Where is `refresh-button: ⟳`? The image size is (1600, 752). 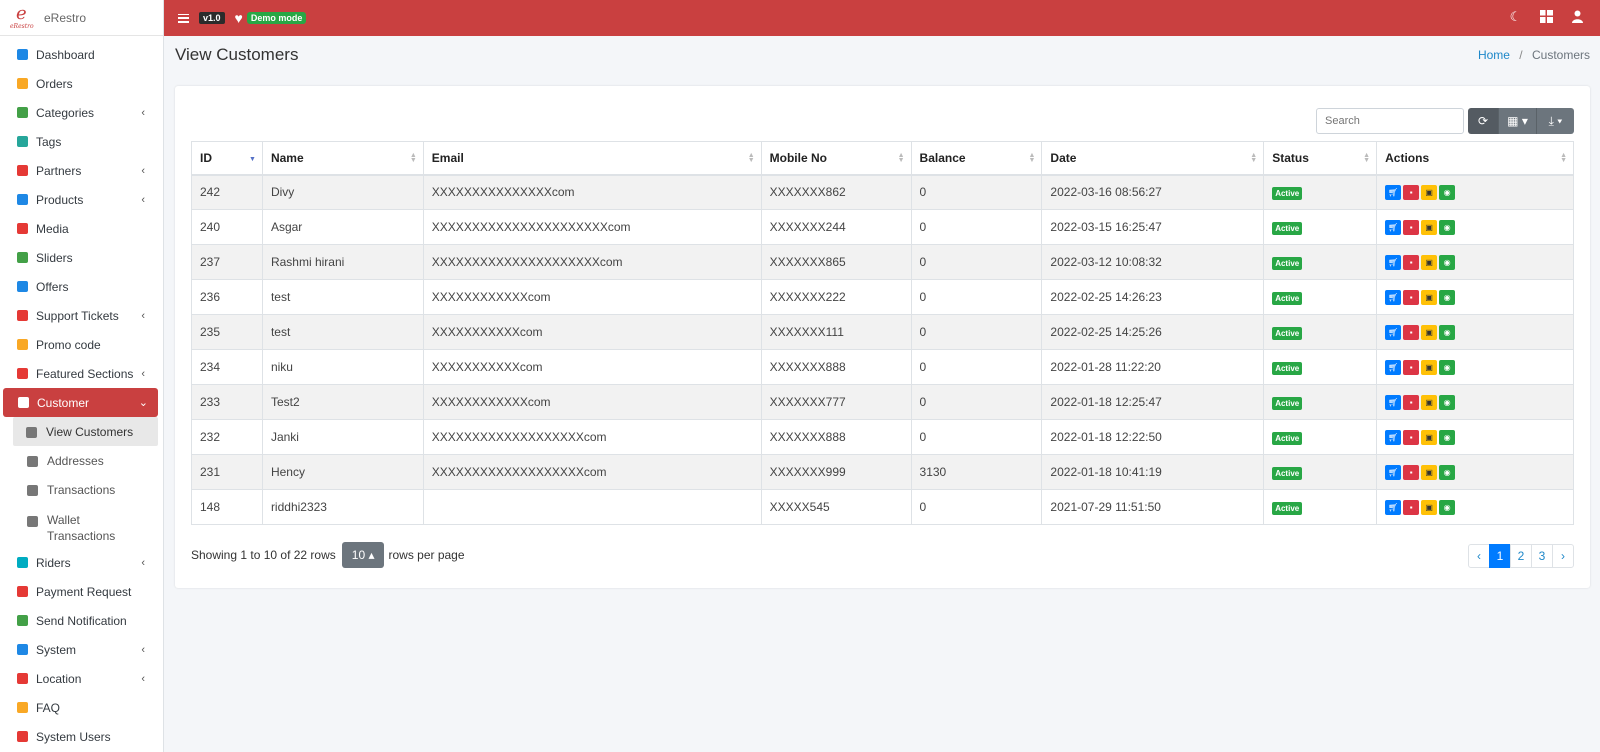
refresh-button: ⟳ is located at coordinates (1483, 121).